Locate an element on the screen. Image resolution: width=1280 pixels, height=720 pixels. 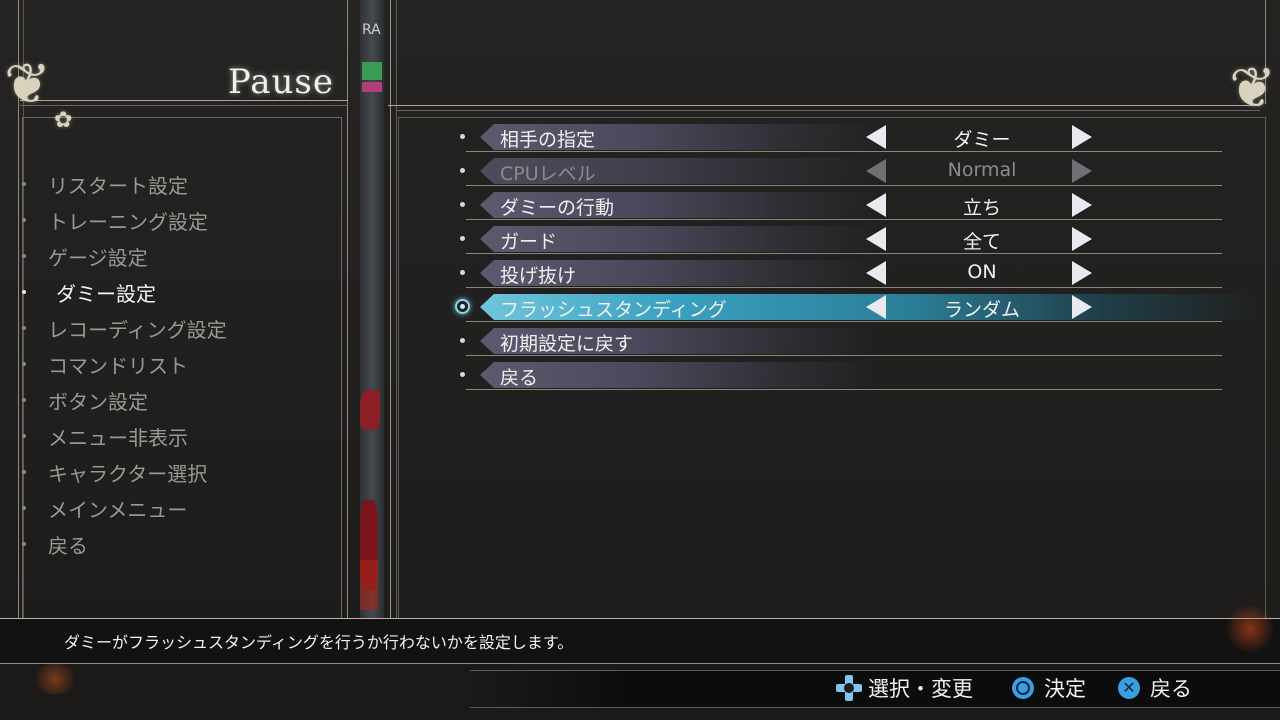
menu-item-label: リスタート設定 is located at coordinates (118, 185).